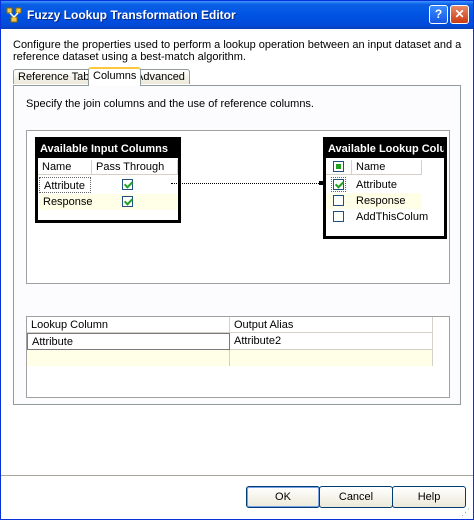  I want to click on input-name-header: Name, so click(65, 167).